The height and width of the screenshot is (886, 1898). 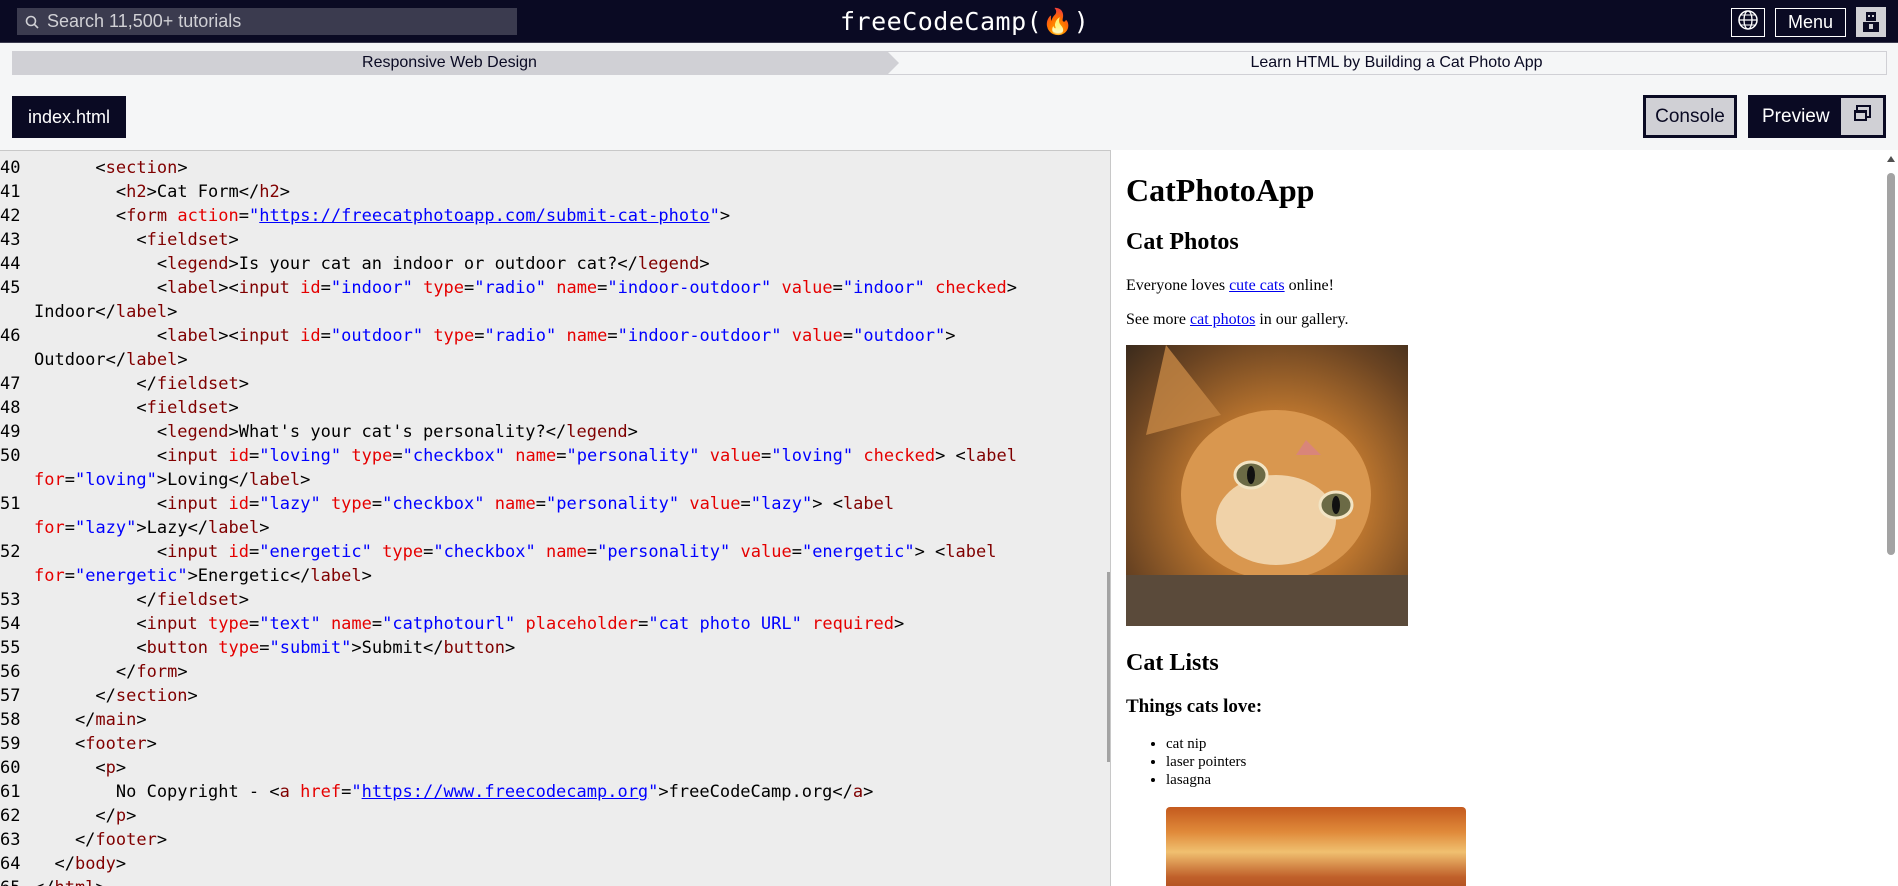 What do you see at coordinates (203, 576) in the screenshot?
I see `code-text: for="energetic">Energetic</label>` at bounding box center [203, 576].